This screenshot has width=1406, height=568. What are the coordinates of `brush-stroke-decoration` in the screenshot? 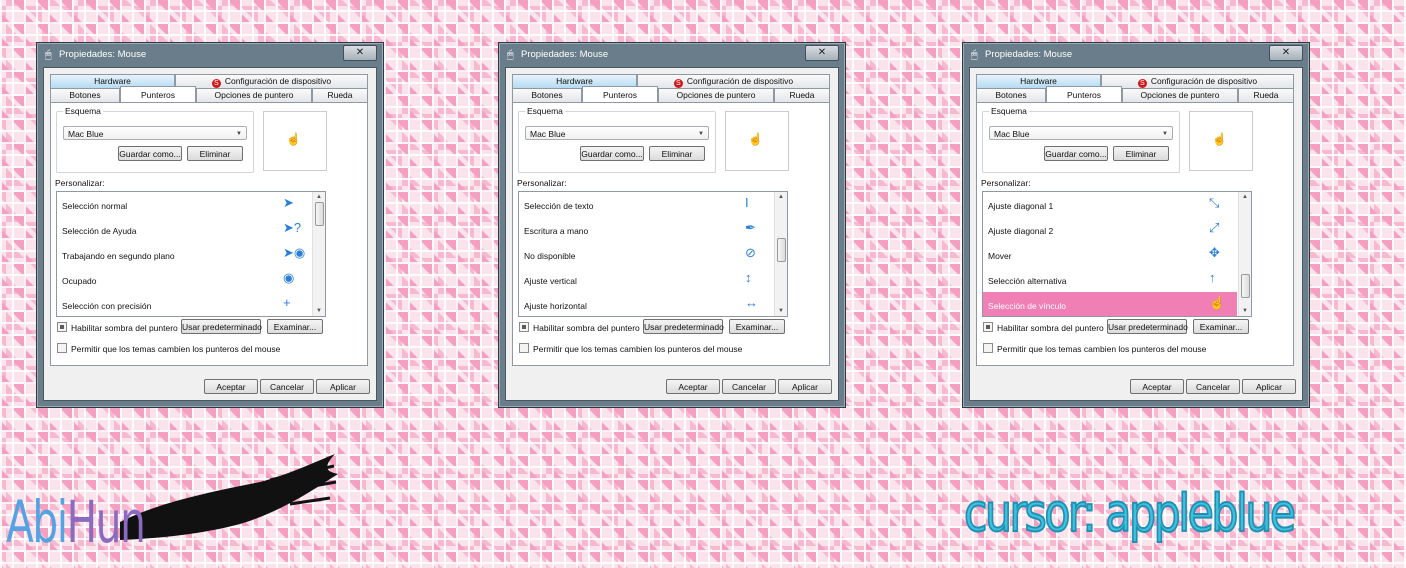 It's located at (229, 497).